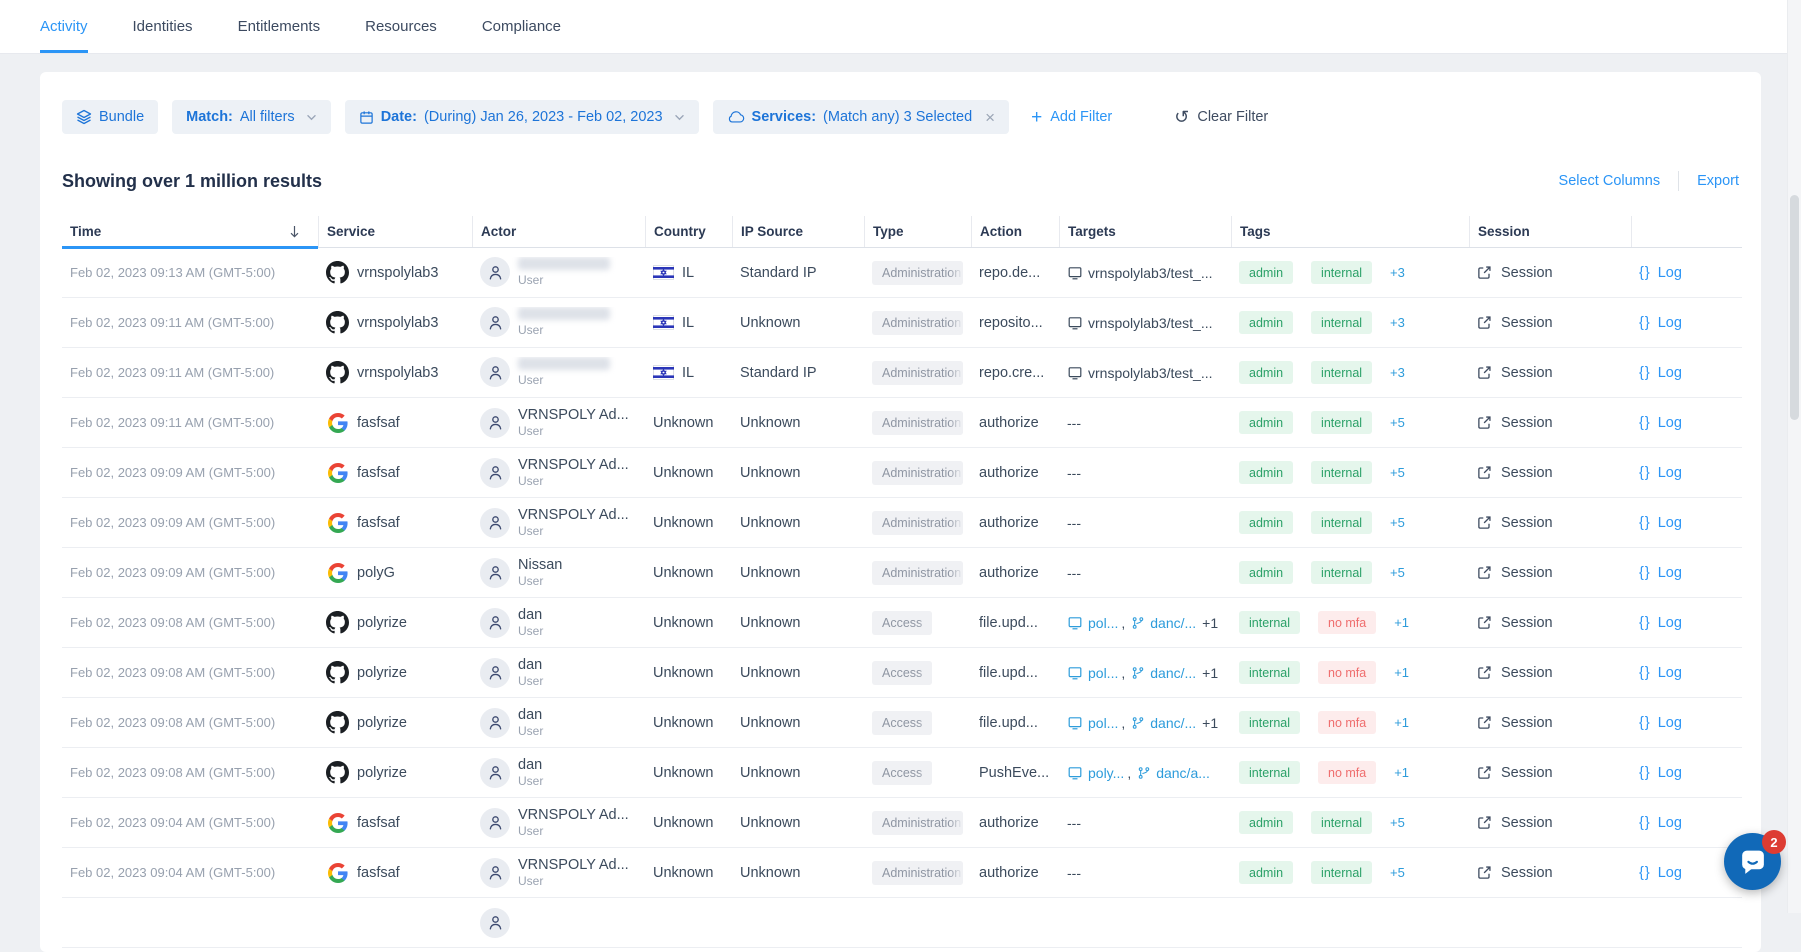  Describe the element at coordinates (521, 26) in the screenshot. I see `tab-compliance: Compliance` at that location.